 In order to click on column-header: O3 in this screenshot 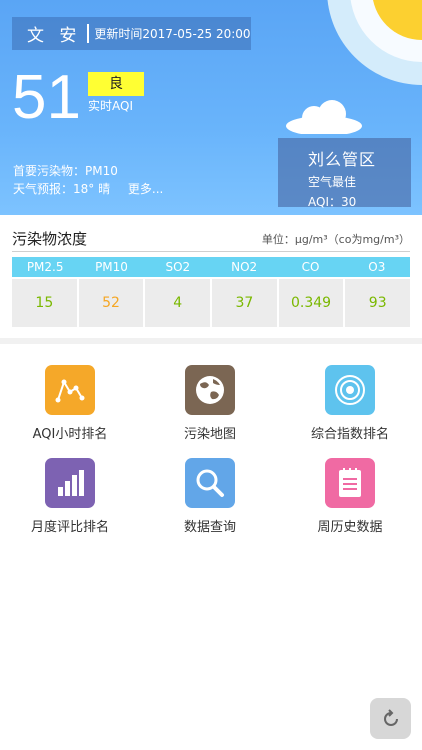, I will do `click(377, 267)`.